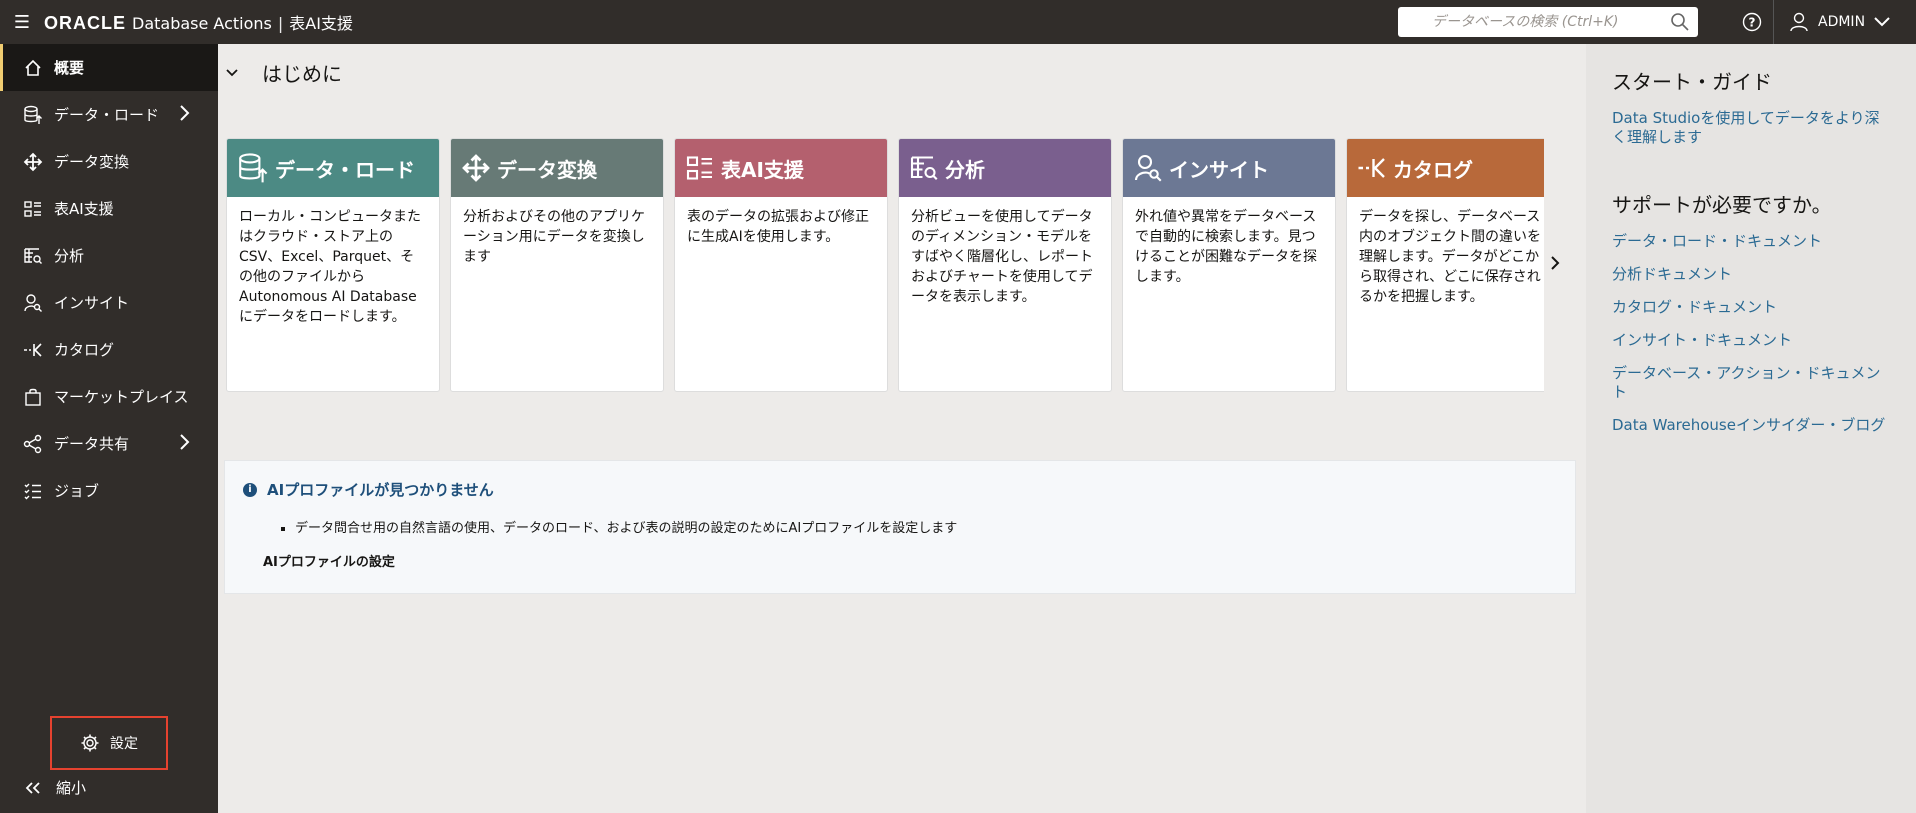 Image resolution: width=1916 pixels, height=813 pixels. Describe the element at coordinates (1751, 340) in the screenshot. I see `doc-link-insights: インサイト・ドキュメント` at that location.